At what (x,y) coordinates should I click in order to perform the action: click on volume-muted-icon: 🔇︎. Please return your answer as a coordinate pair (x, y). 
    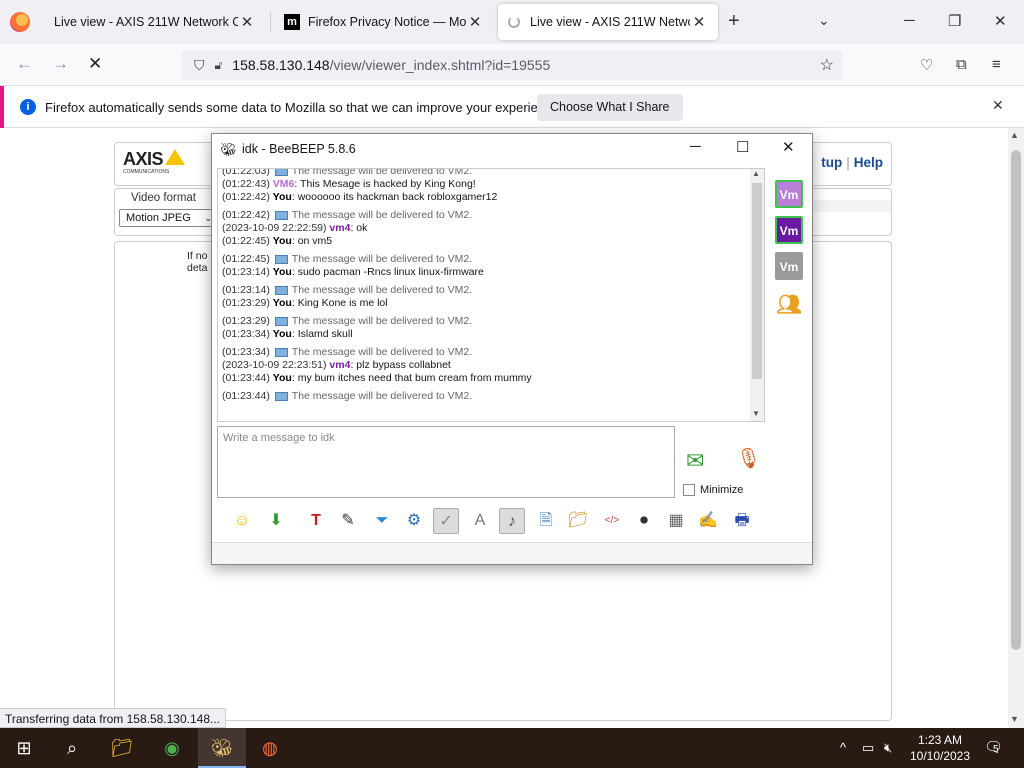
    Looking at the image, I should click on (888, 748).